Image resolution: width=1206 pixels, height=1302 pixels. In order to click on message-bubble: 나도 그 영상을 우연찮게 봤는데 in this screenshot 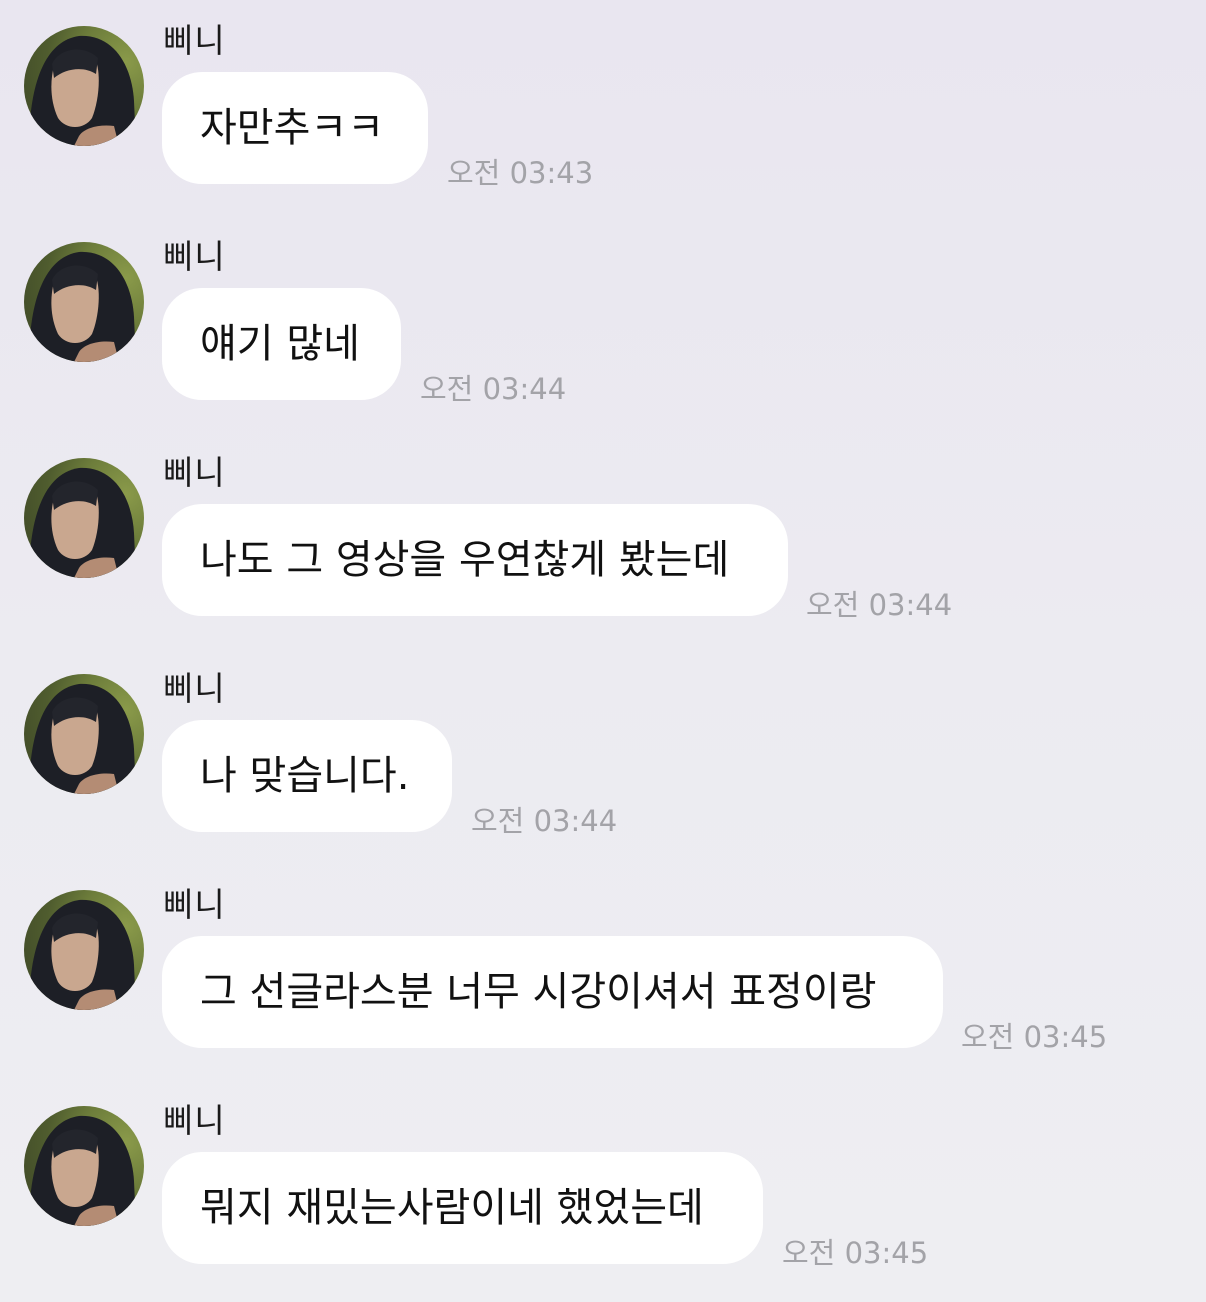, I will do `click(475, 560)`.